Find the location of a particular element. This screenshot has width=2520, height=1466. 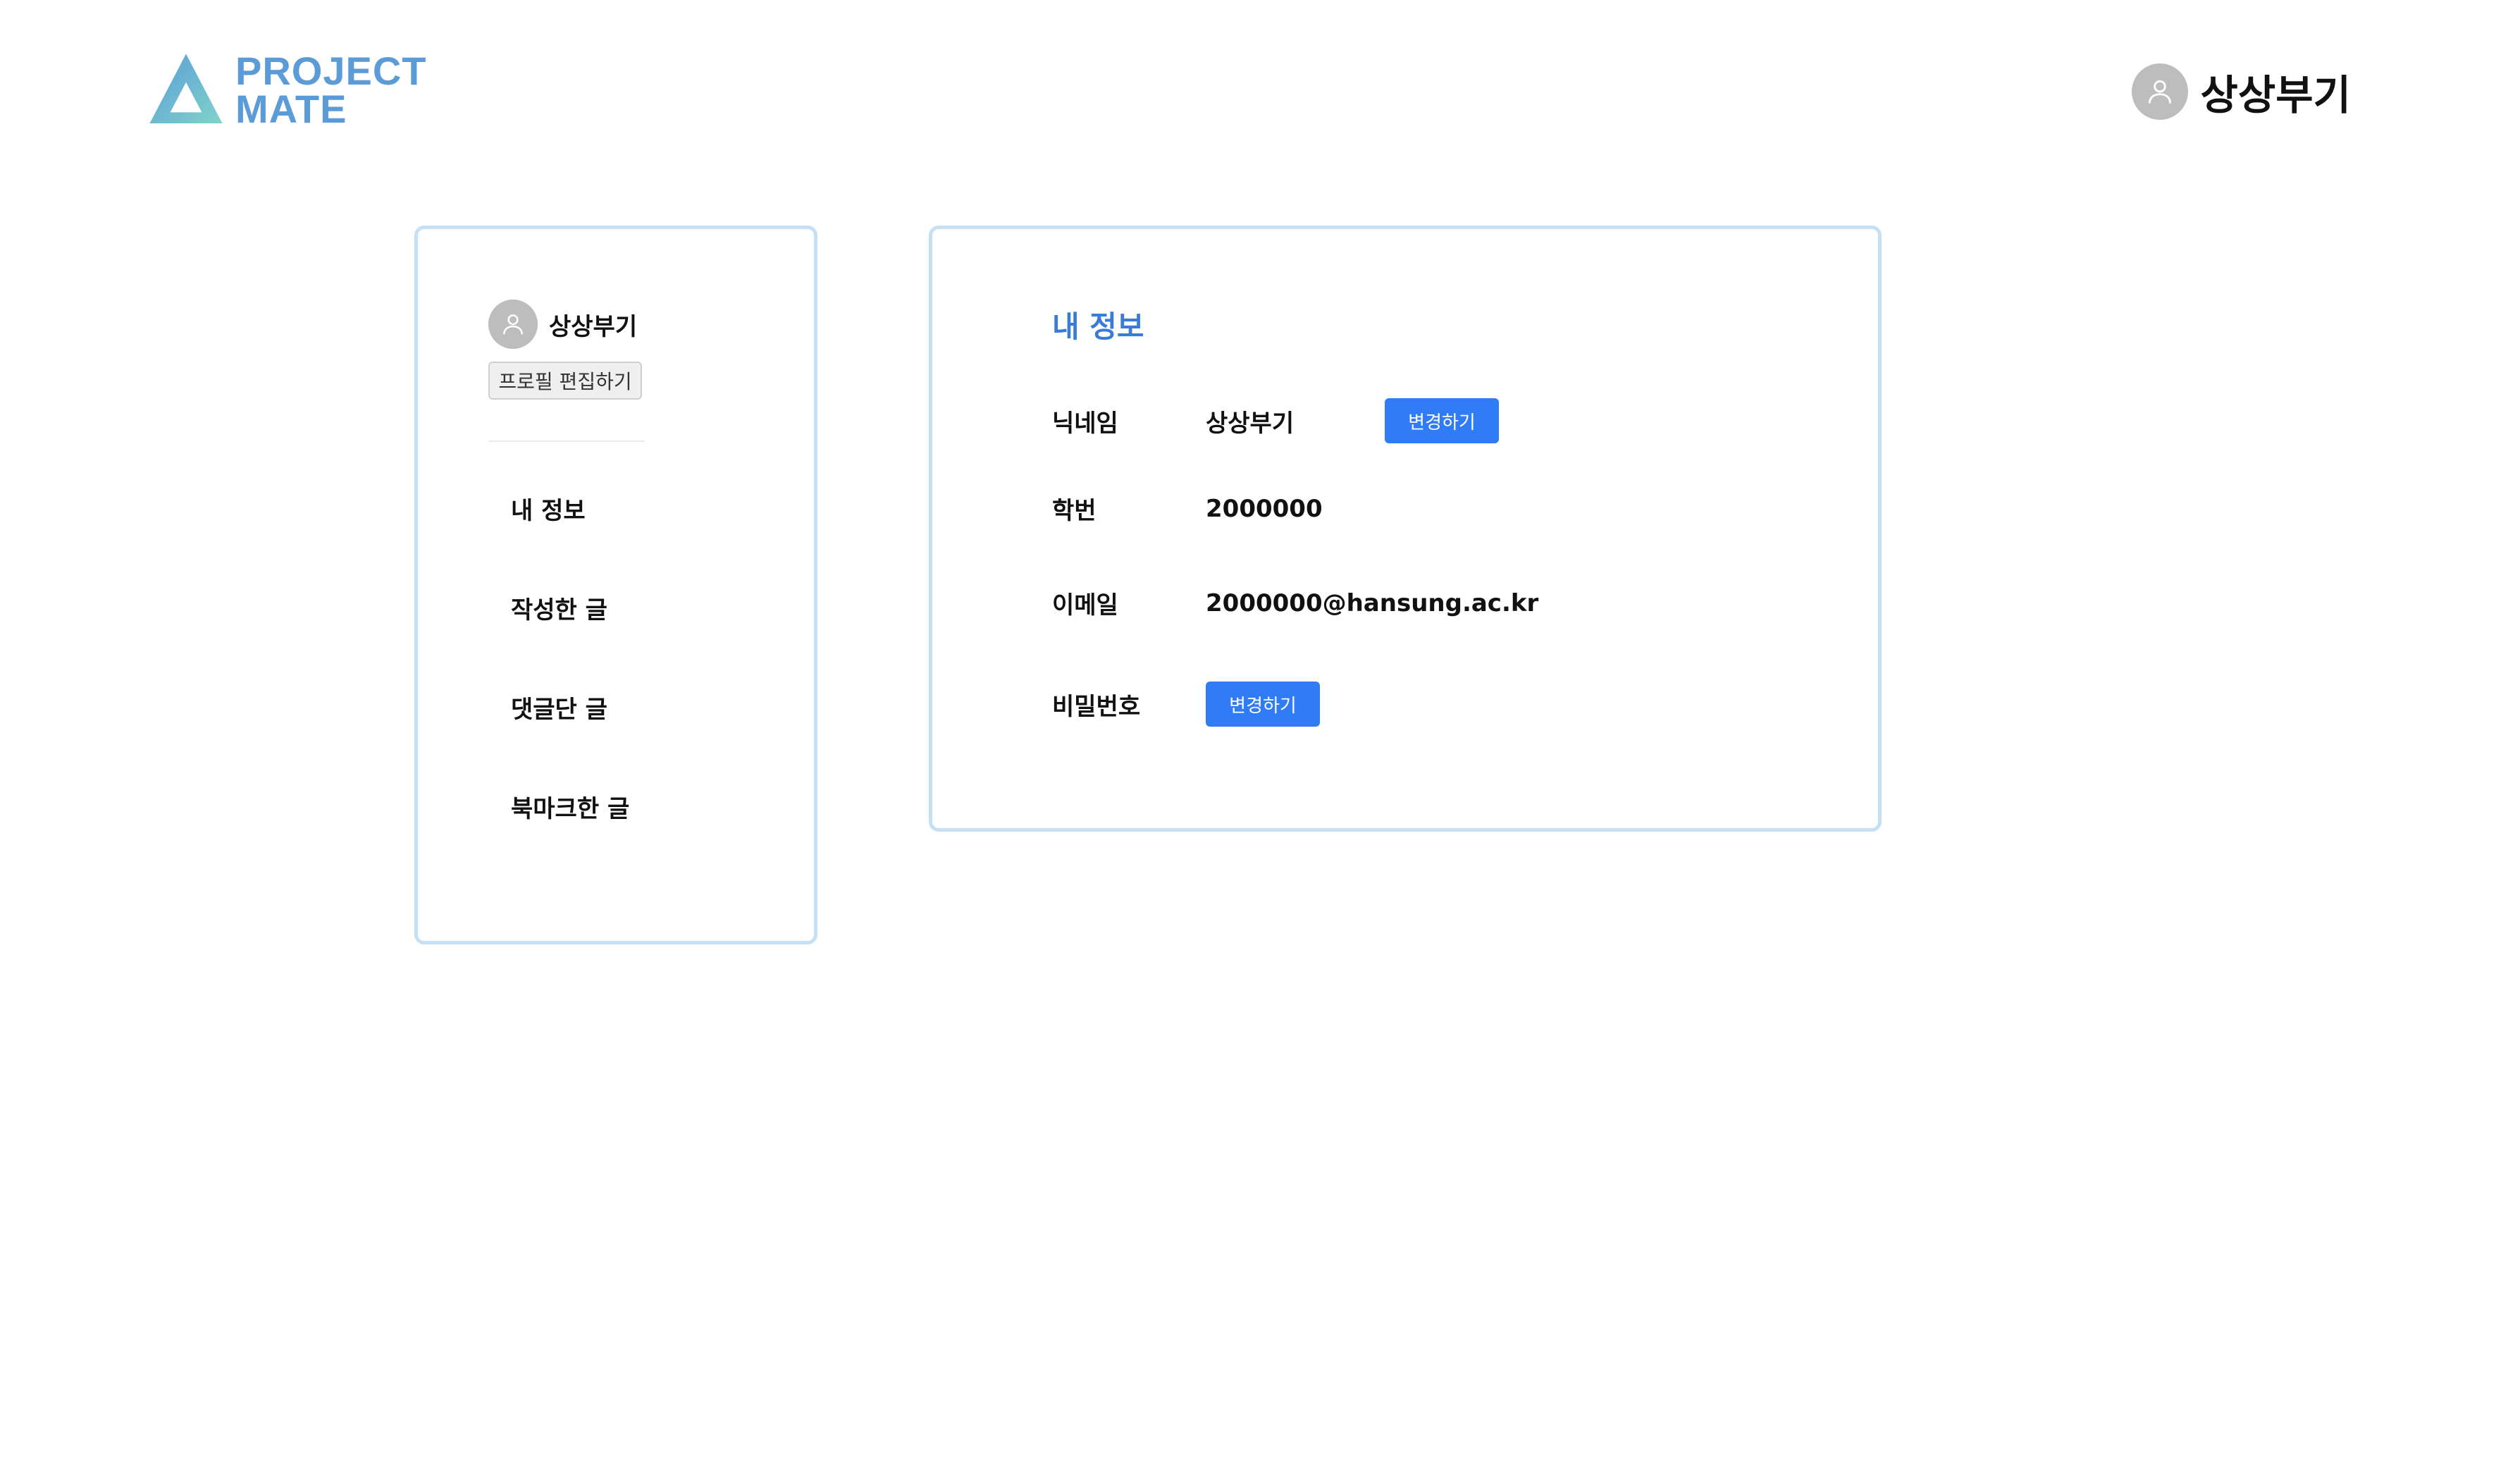

project-mate-logo: PROJECT MATE is located at coordinates (287, 90).